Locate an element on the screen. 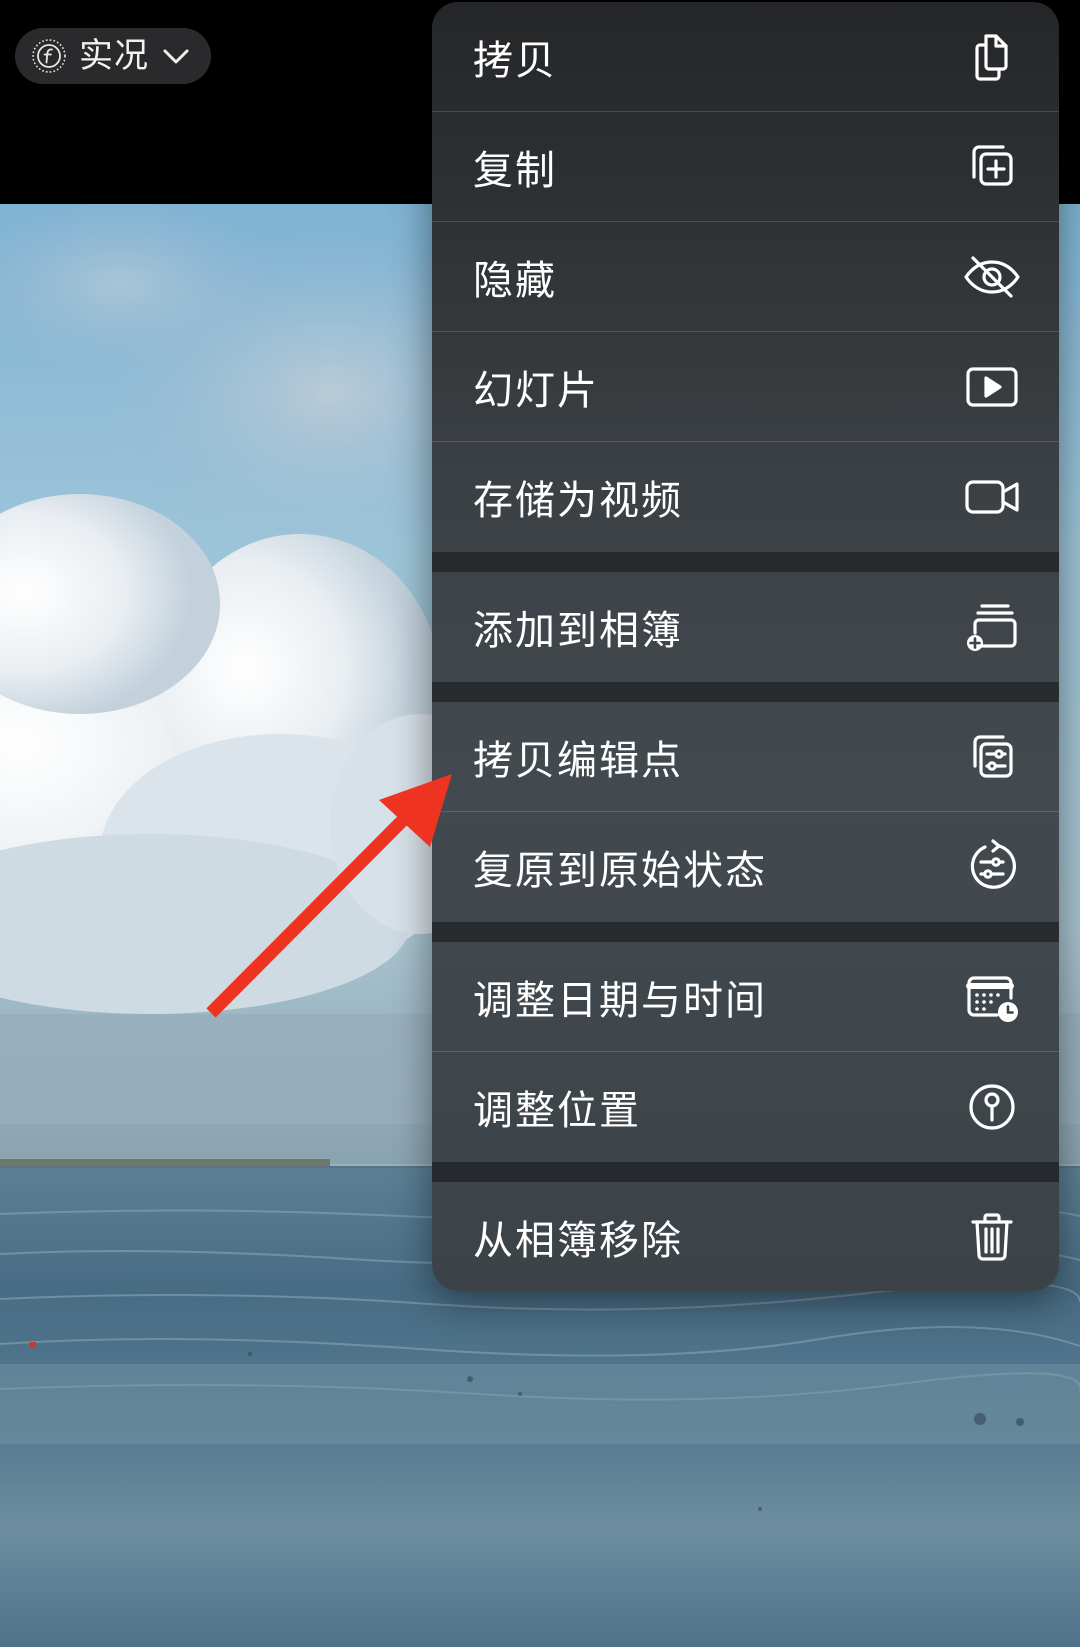 This screenshot has width=1080, height=1647. menu-item-label: 拷贝 is located at coordinates (515, 60).